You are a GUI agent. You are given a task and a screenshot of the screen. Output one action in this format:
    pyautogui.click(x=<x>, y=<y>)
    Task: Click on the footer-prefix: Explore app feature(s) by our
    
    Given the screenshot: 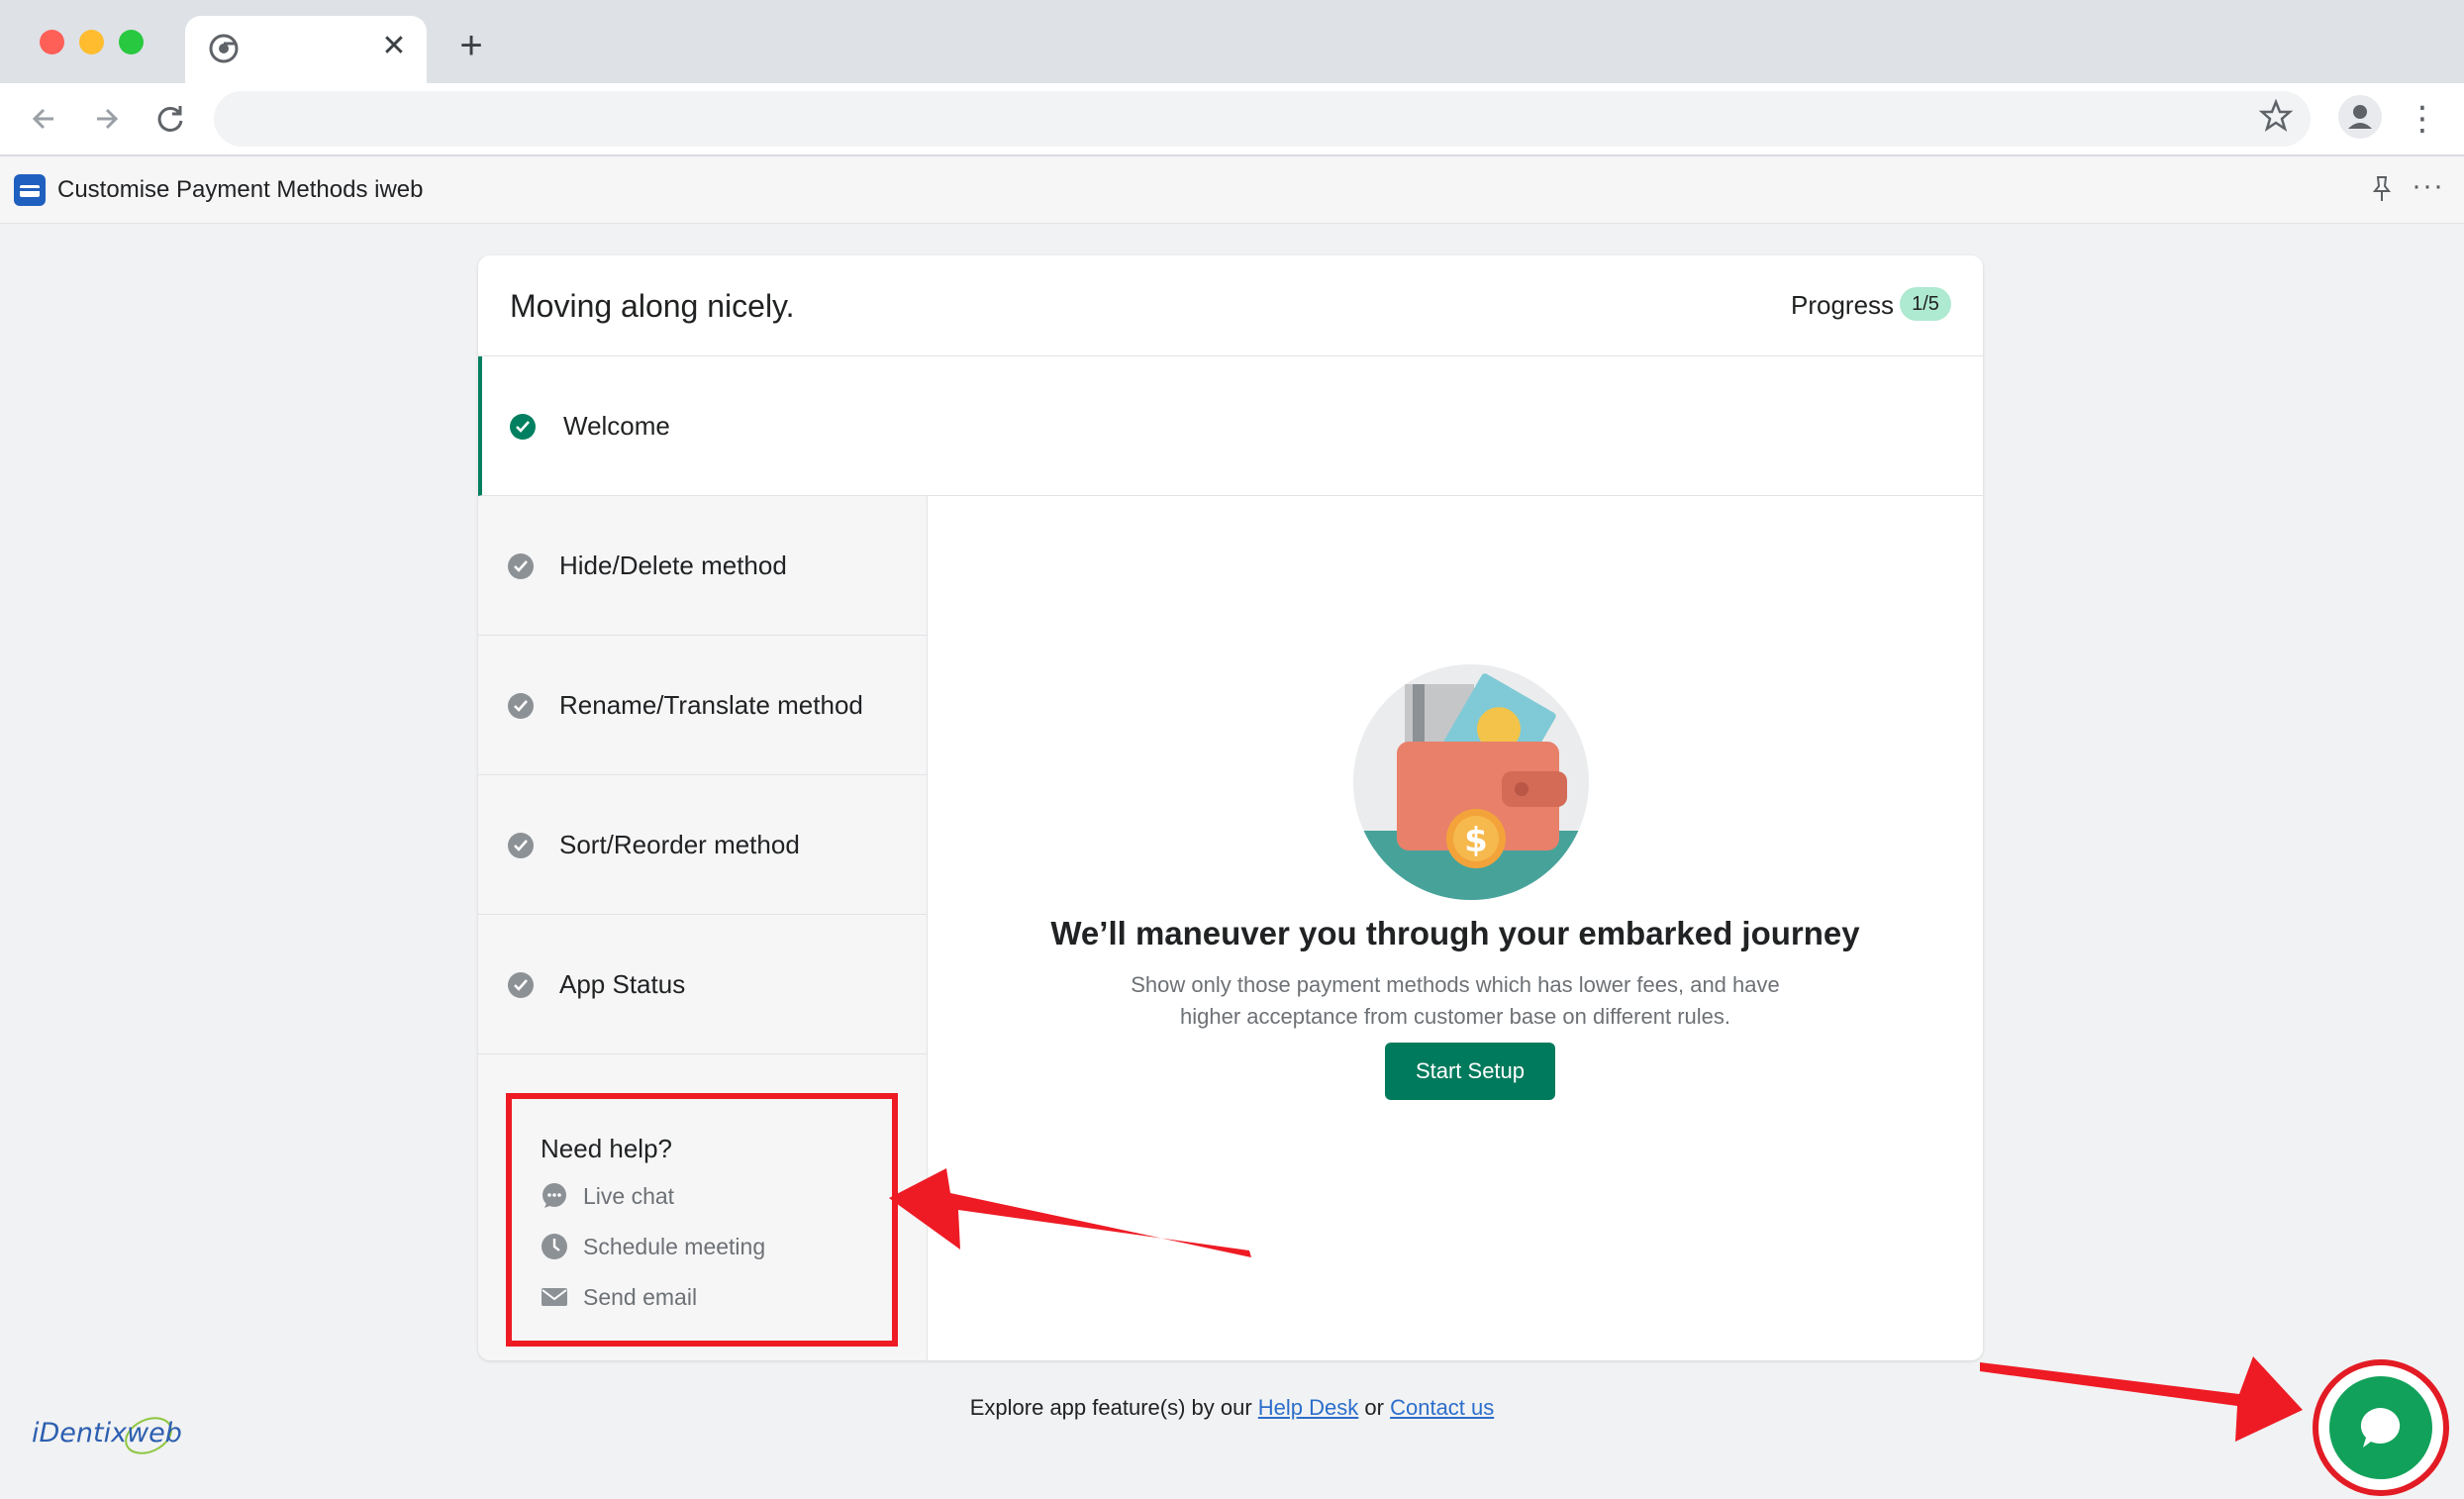 What is the action you would take?
    pyautogui.click(x=1110, y=1407)
    